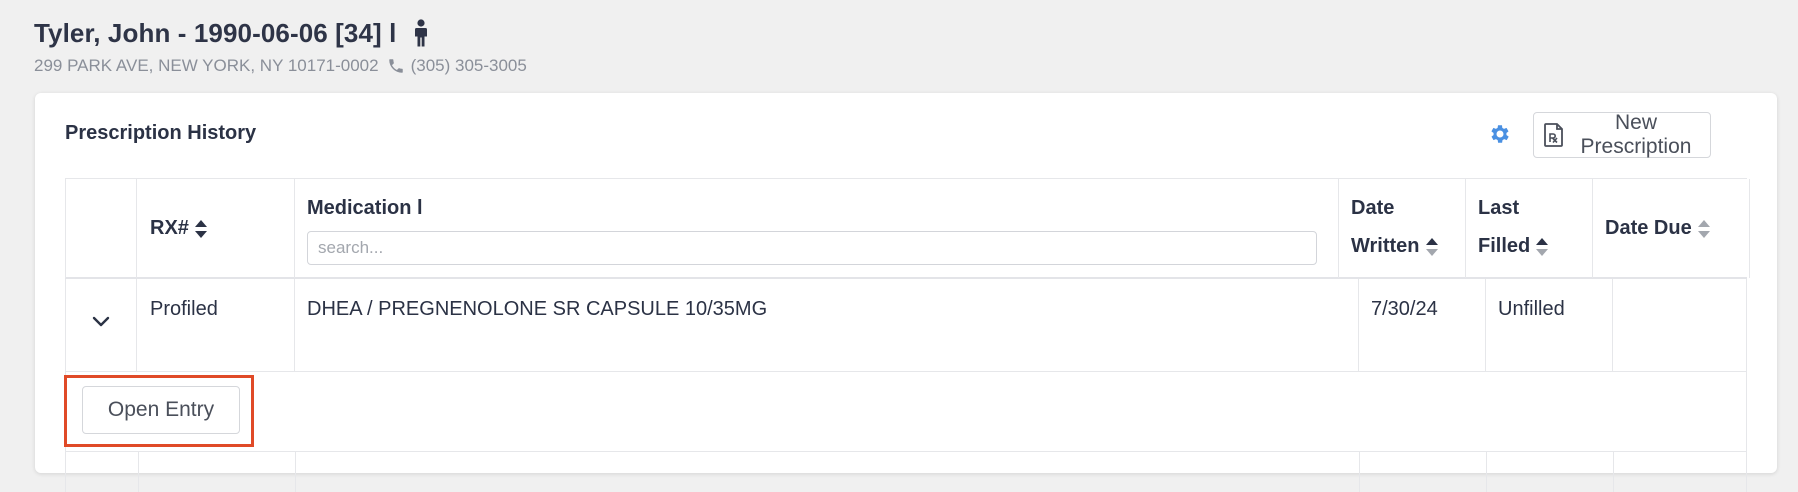  I want to click on open-entry-button: Open Entry, so click(161, 410).